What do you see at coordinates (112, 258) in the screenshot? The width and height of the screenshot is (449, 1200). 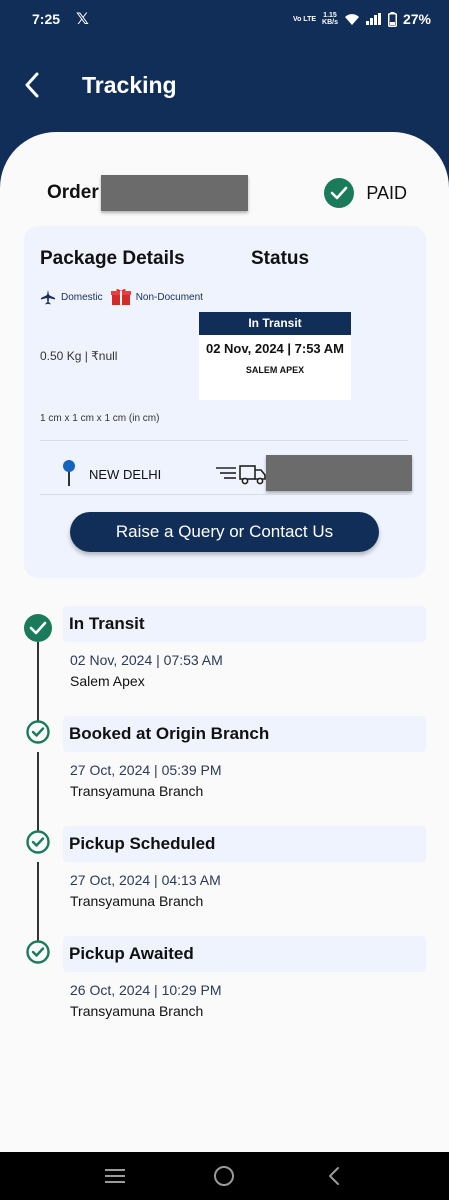 I see `package-details-heading: Package Details` at bounding box center [112, 258].